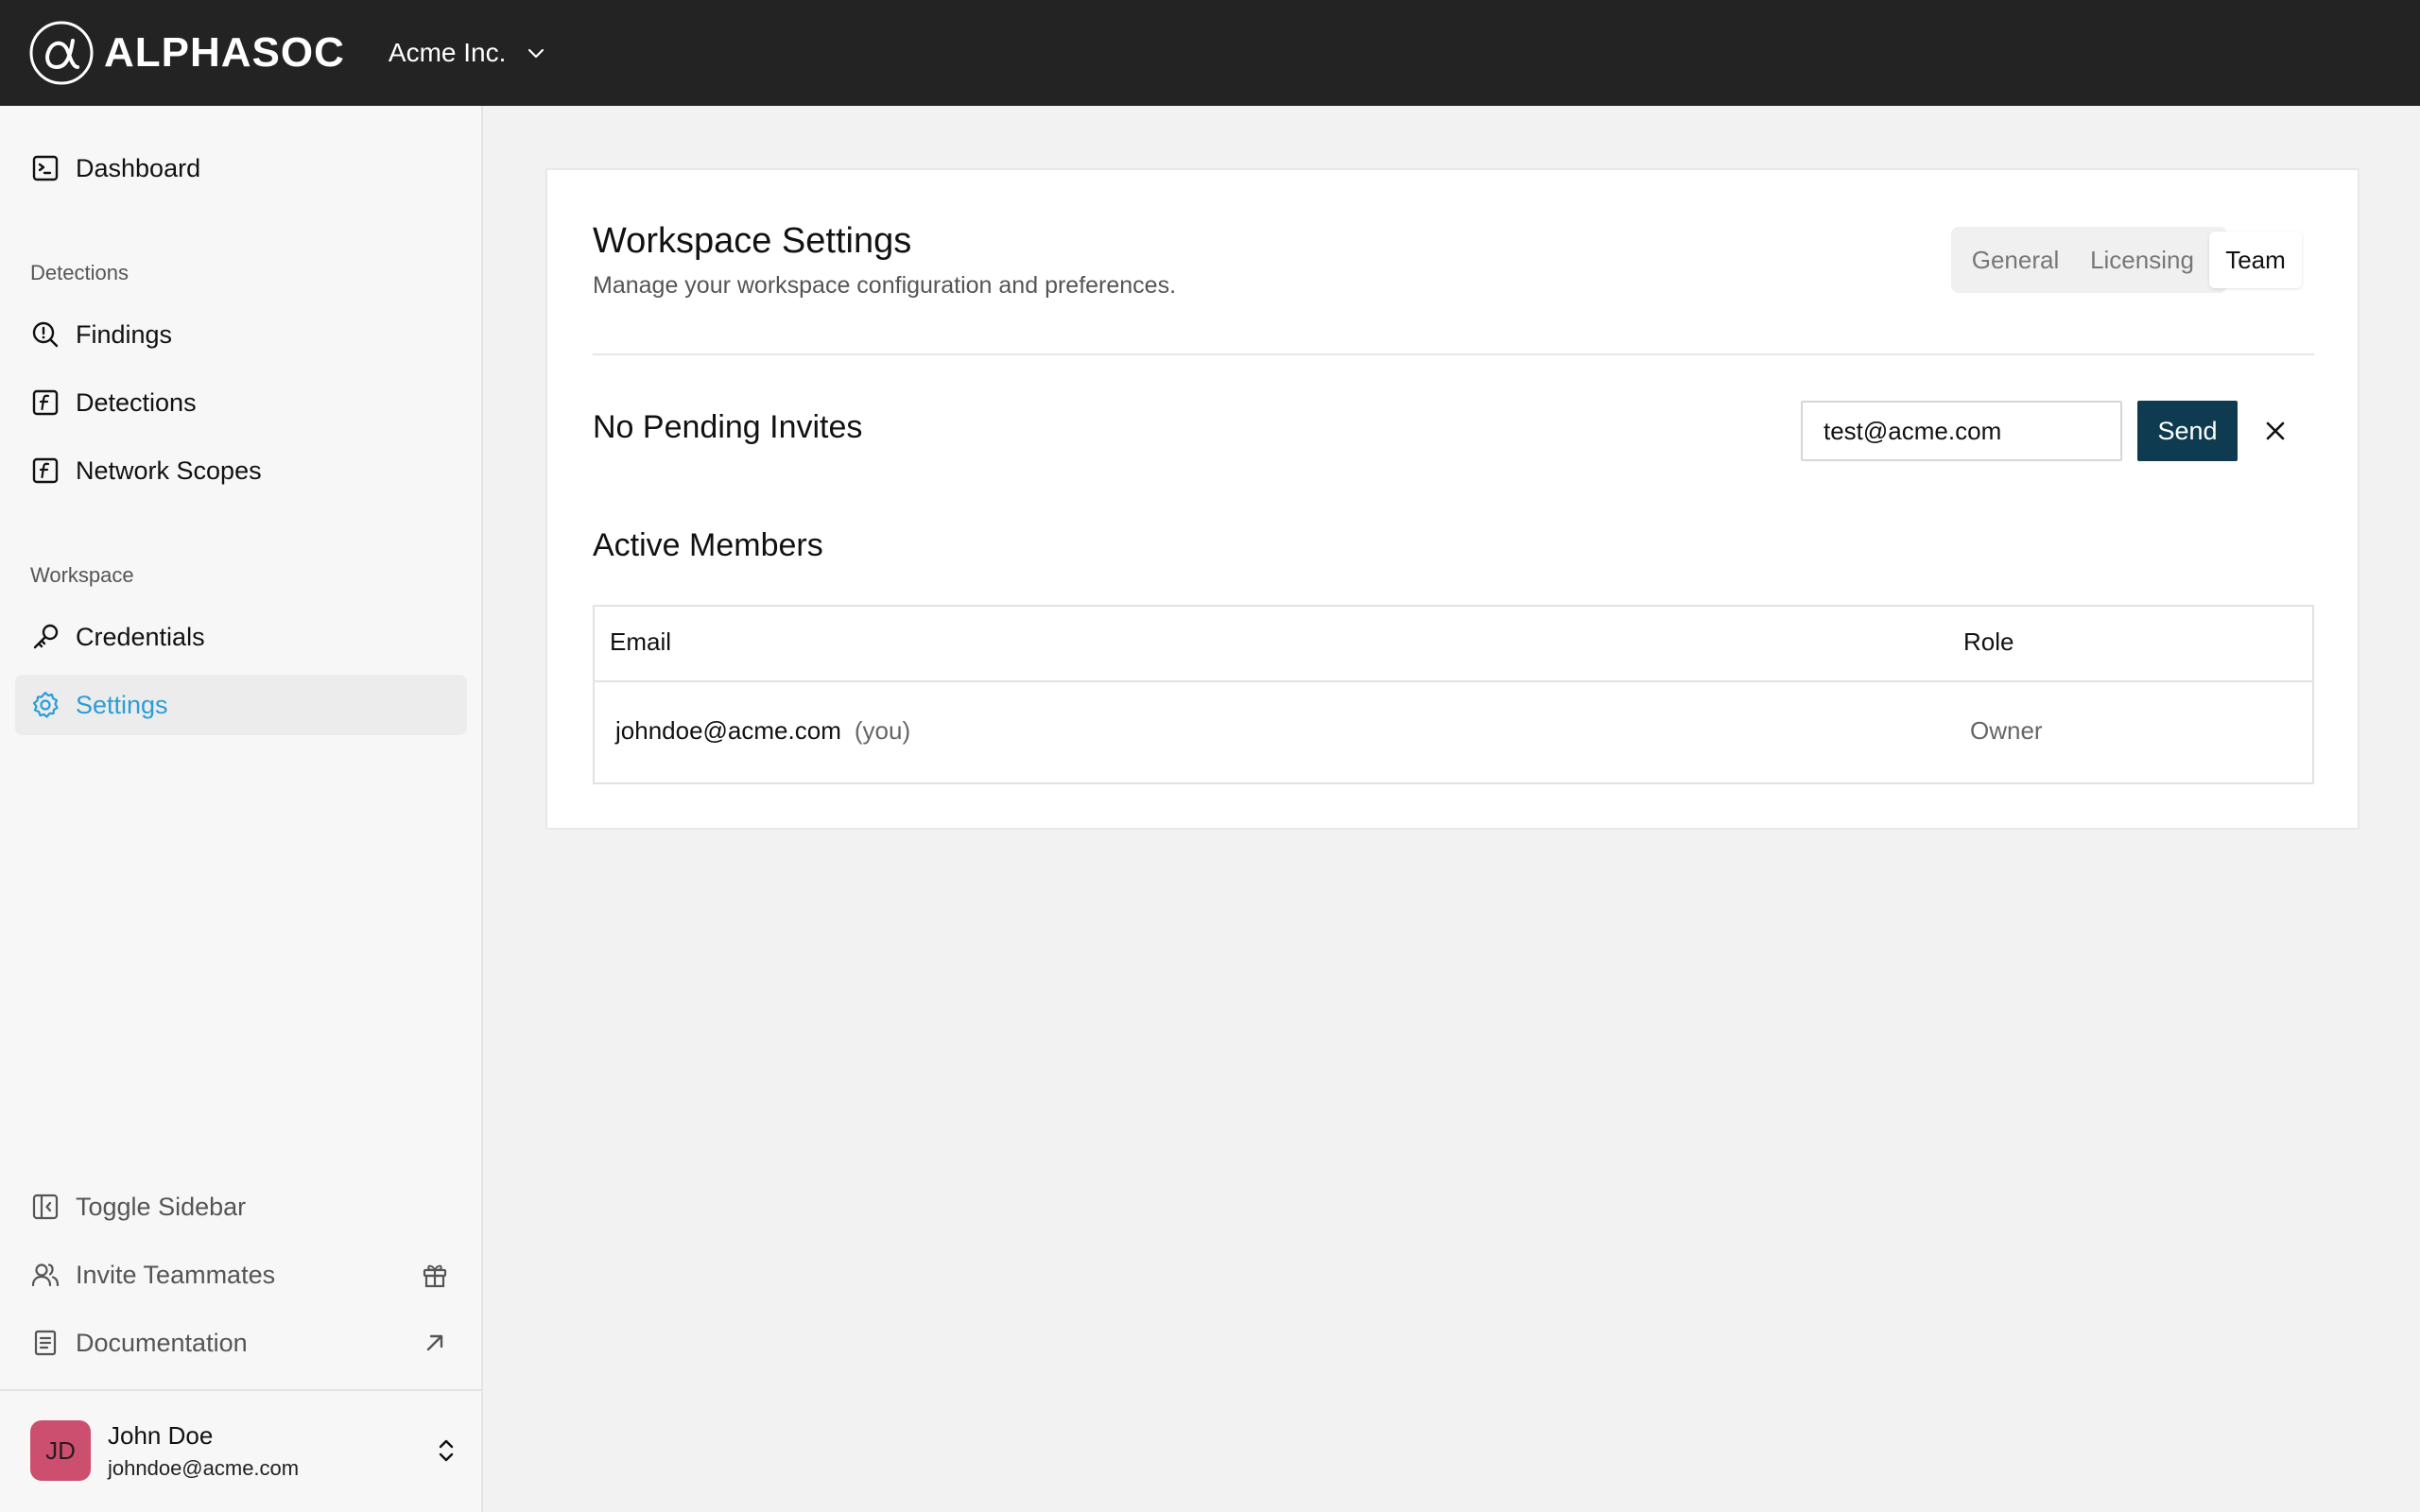  I want to click on sidebar-toggle-button: Toggle Sidebar, so click(241, 1207).